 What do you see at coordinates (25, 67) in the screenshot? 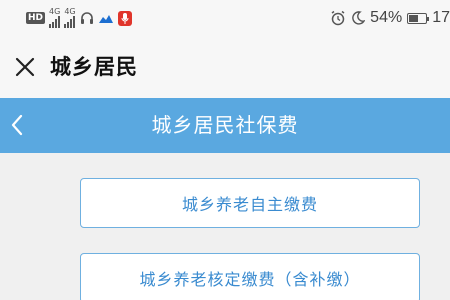
I see `close-icon` at bounding box center [25, 67].